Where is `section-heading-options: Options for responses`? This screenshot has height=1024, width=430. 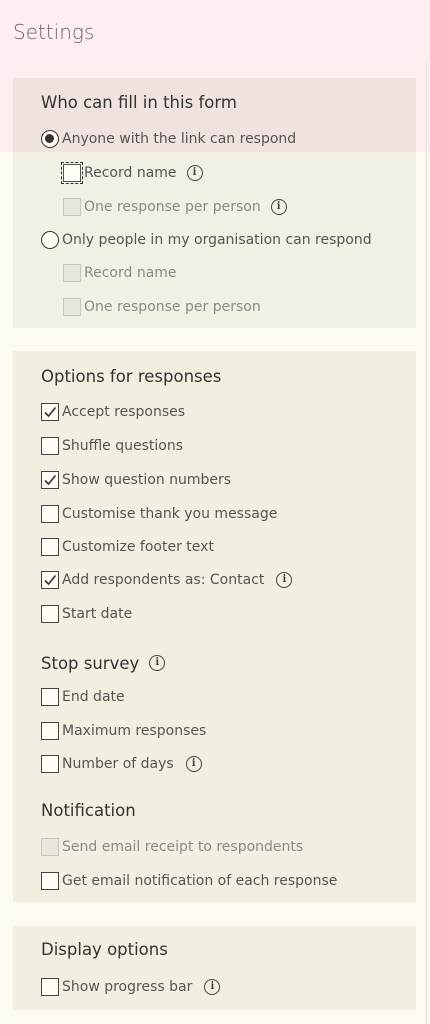
section-heading-options: Options for responses is located at coordinates (131, 376).